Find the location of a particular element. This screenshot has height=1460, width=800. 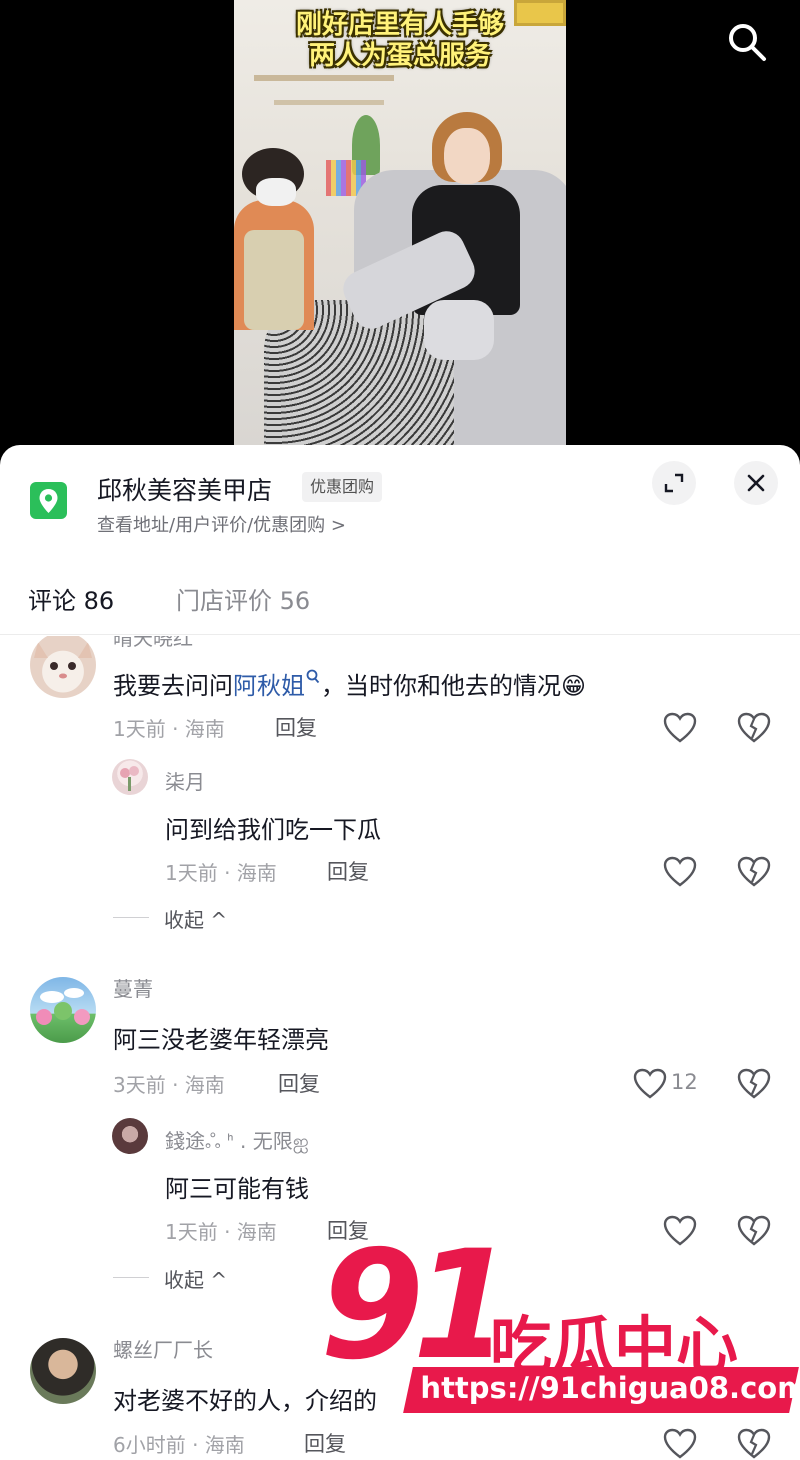

caption-line-2: 两人为蛋总服务 is located at coordinates (399, 56).